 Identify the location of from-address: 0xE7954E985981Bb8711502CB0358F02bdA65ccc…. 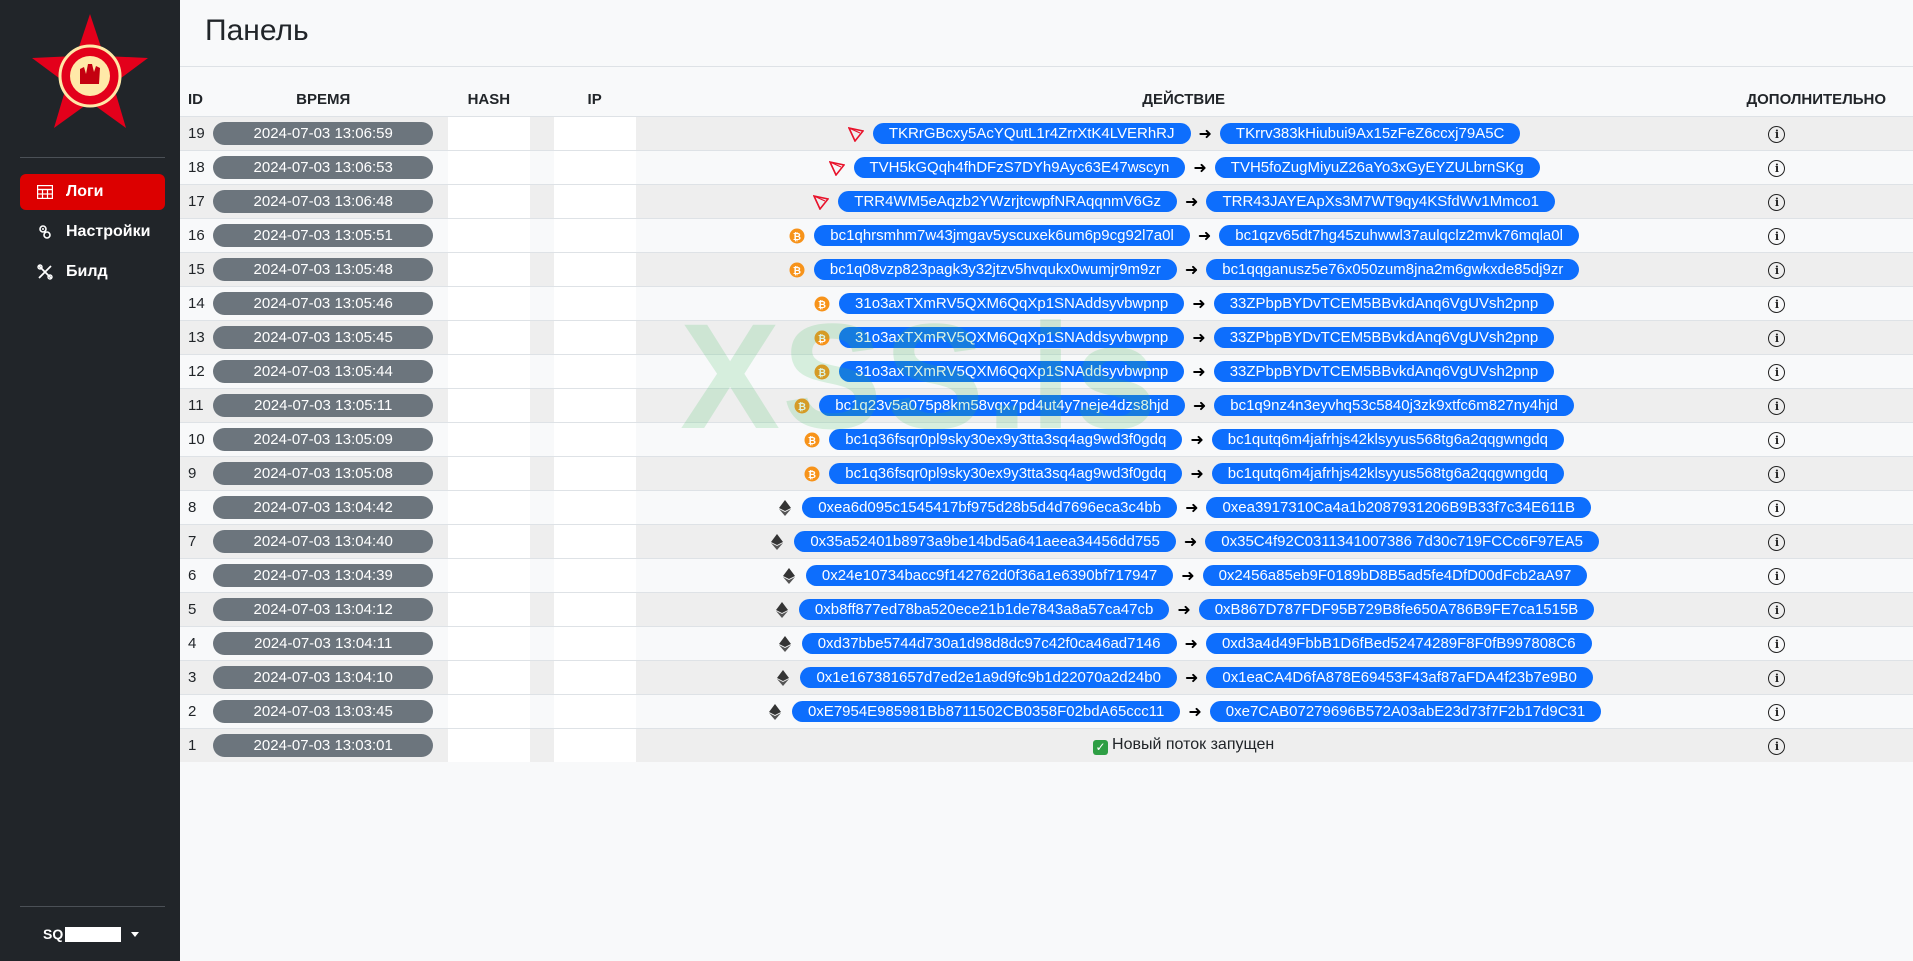
(986, 711).